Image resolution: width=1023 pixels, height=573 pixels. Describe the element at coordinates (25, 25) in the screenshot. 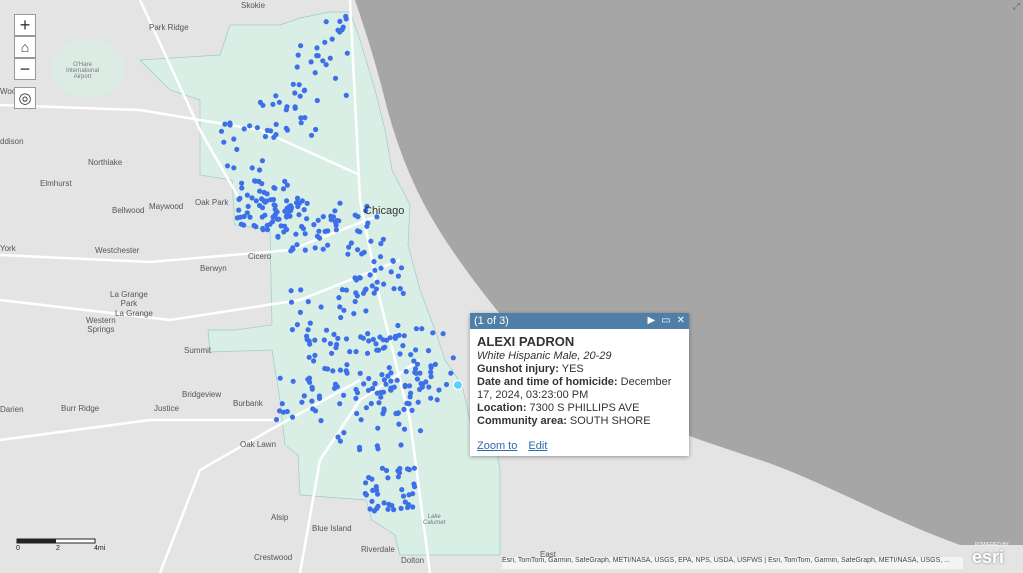

I see `zoom-in-button: +` at that location.